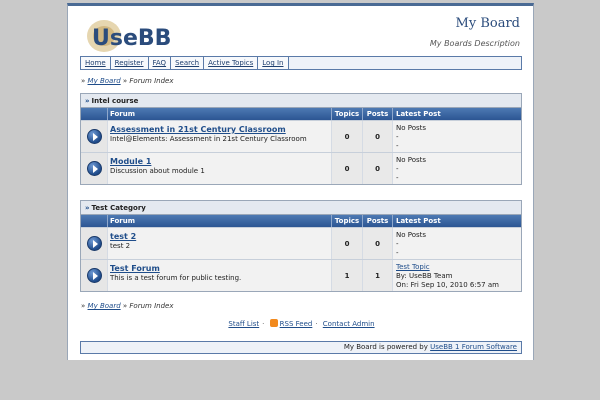  What do you see at coordinates (120, 246) in the screenshot?
I see `forum-description: test 2` at bounding box center [120, 246].